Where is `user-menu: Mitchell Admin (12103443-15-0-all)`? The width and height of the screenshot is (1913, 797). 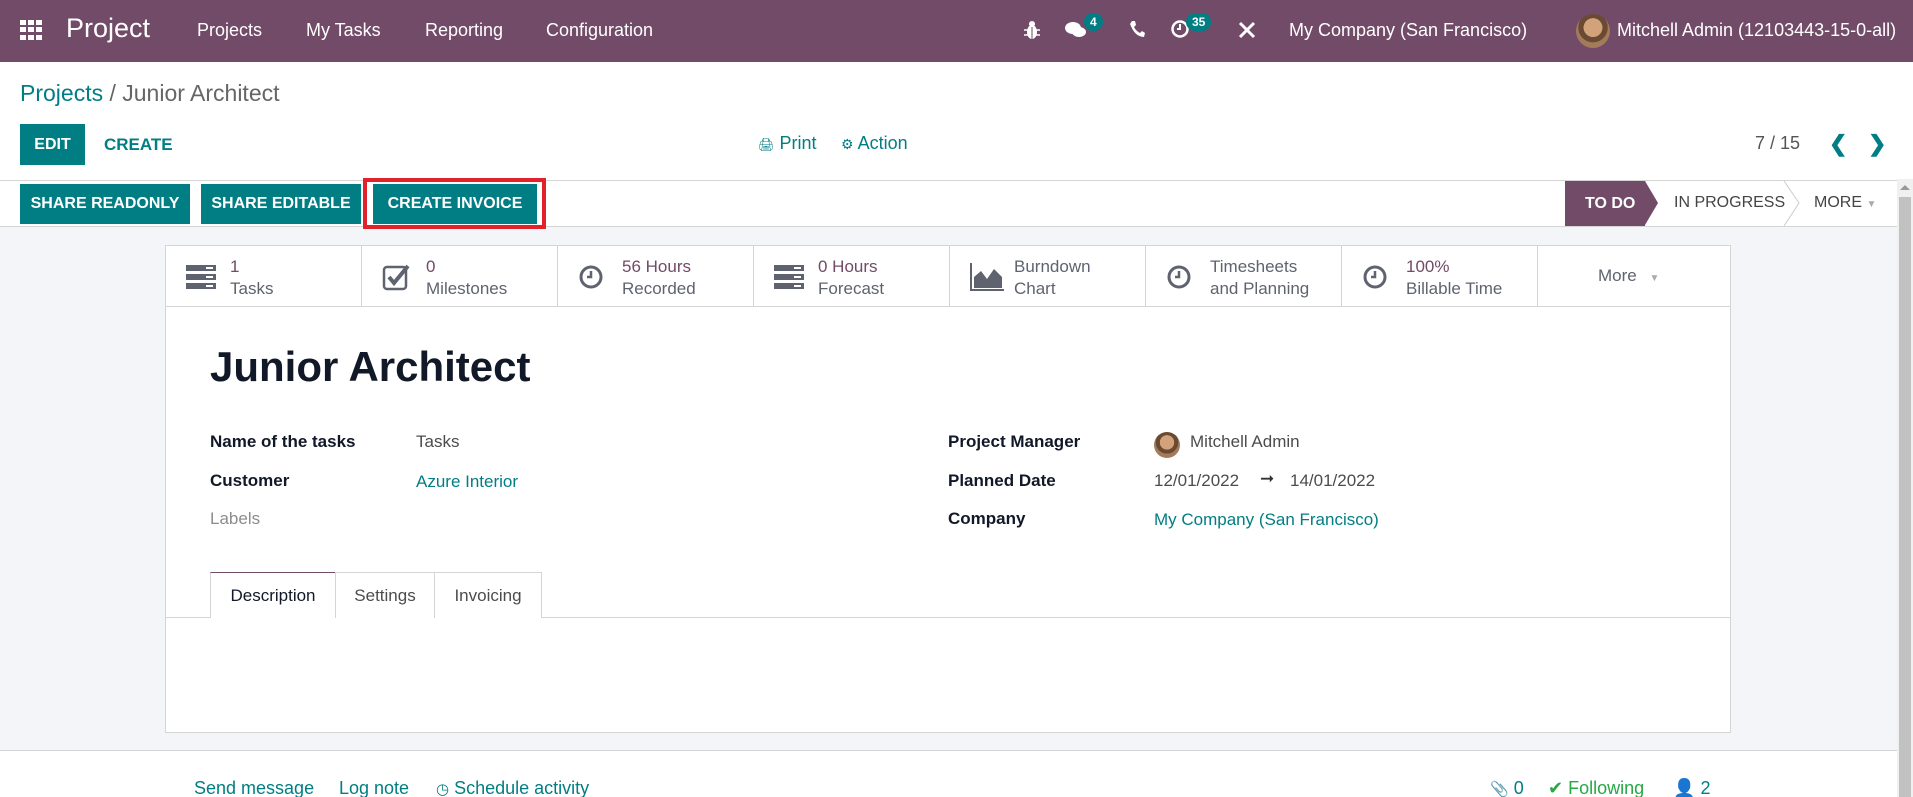
user-menu: Mitchell Admin (12103443-15-0-all) is located at coordinates (1756, 30).